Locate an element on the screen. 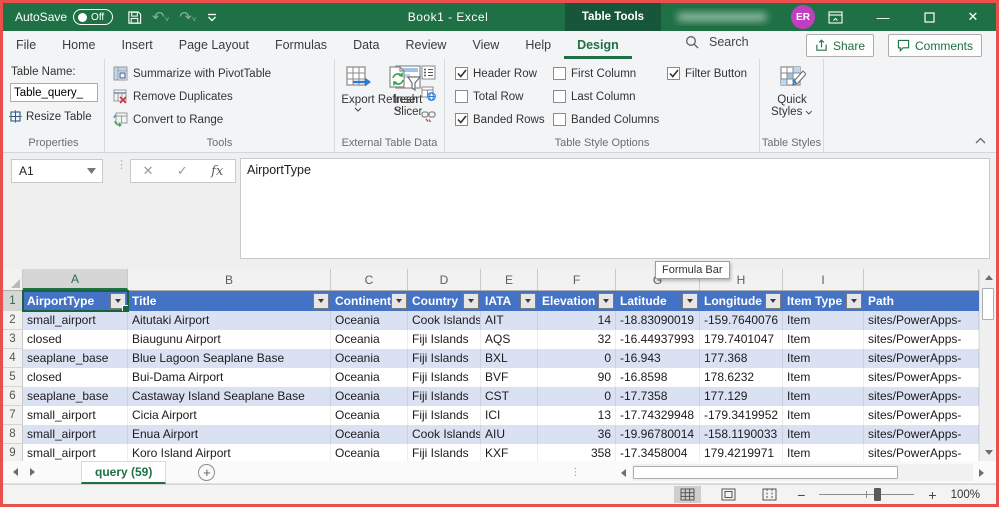 This screenshot has width=999, height=507. header-cell-elevation: Elevation is located at coordinates (577, 301).